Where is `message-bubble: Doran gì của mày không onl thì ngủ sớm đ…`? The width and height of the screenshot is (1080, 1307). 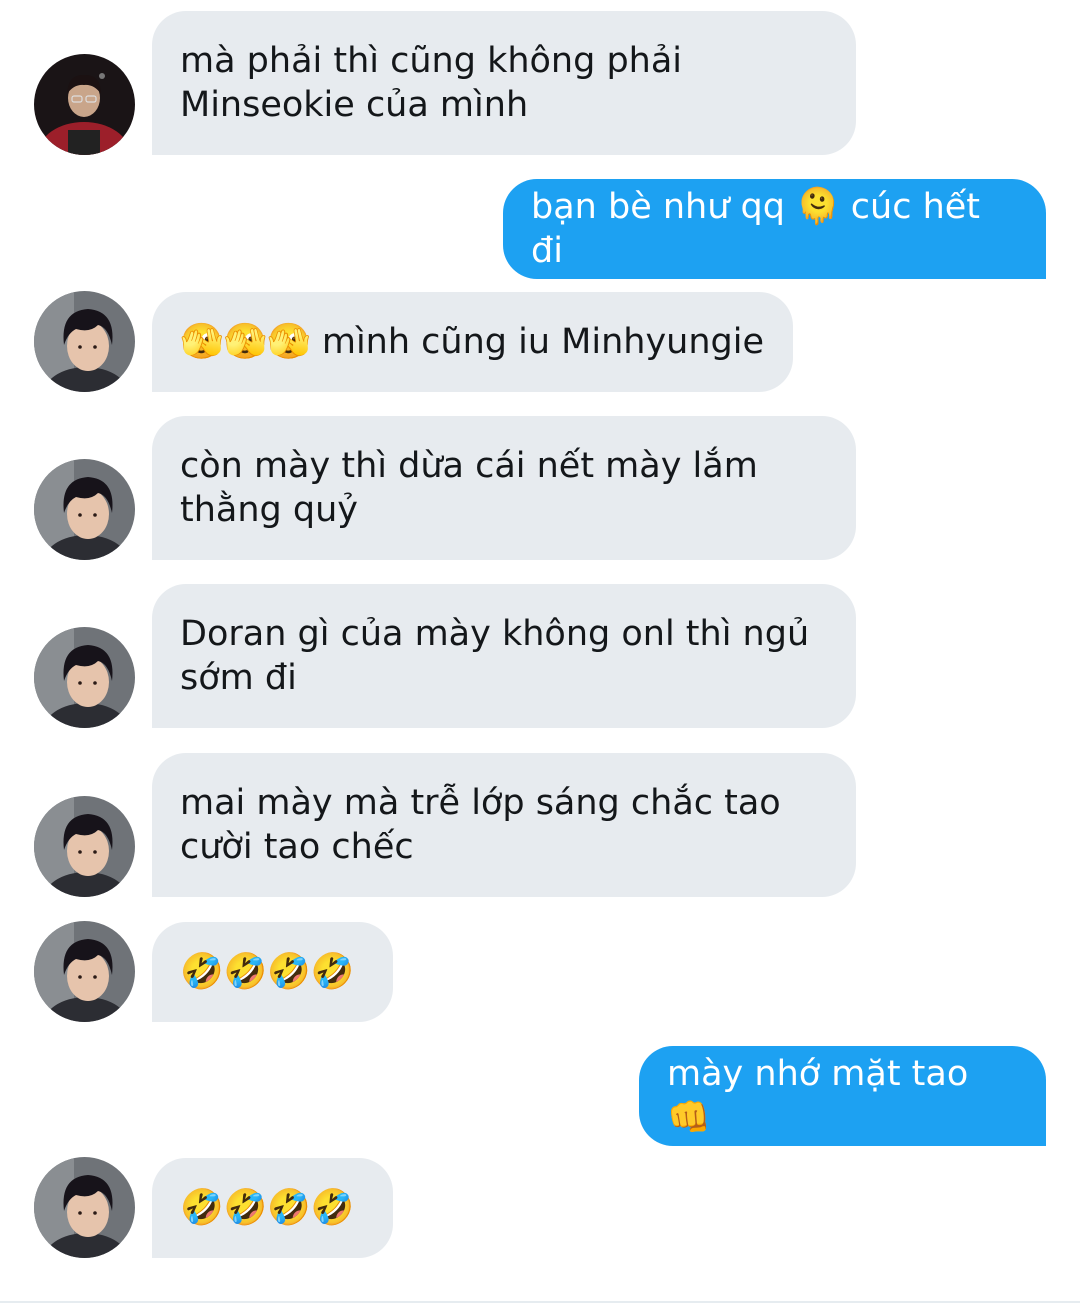
message-bubble: Doran gì của mày không onl thì ngủ sớm đ… is located at coordinates (504, 656).